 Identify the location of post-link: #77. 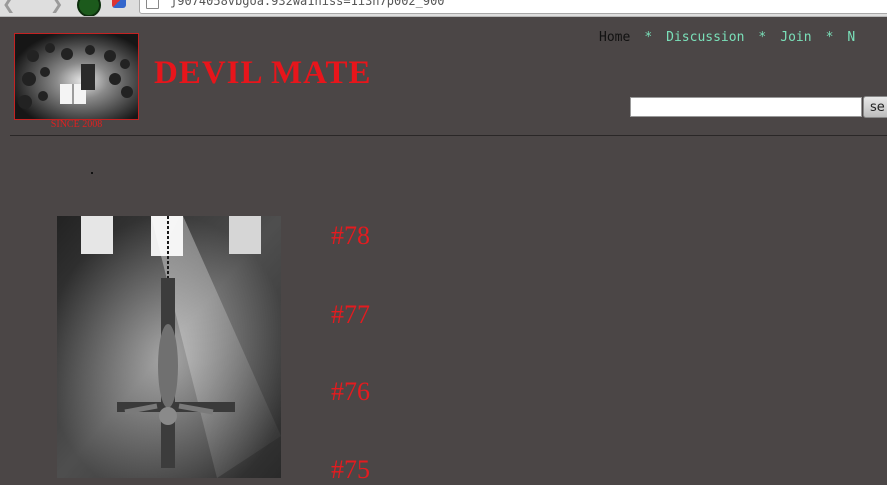
(350, 315).